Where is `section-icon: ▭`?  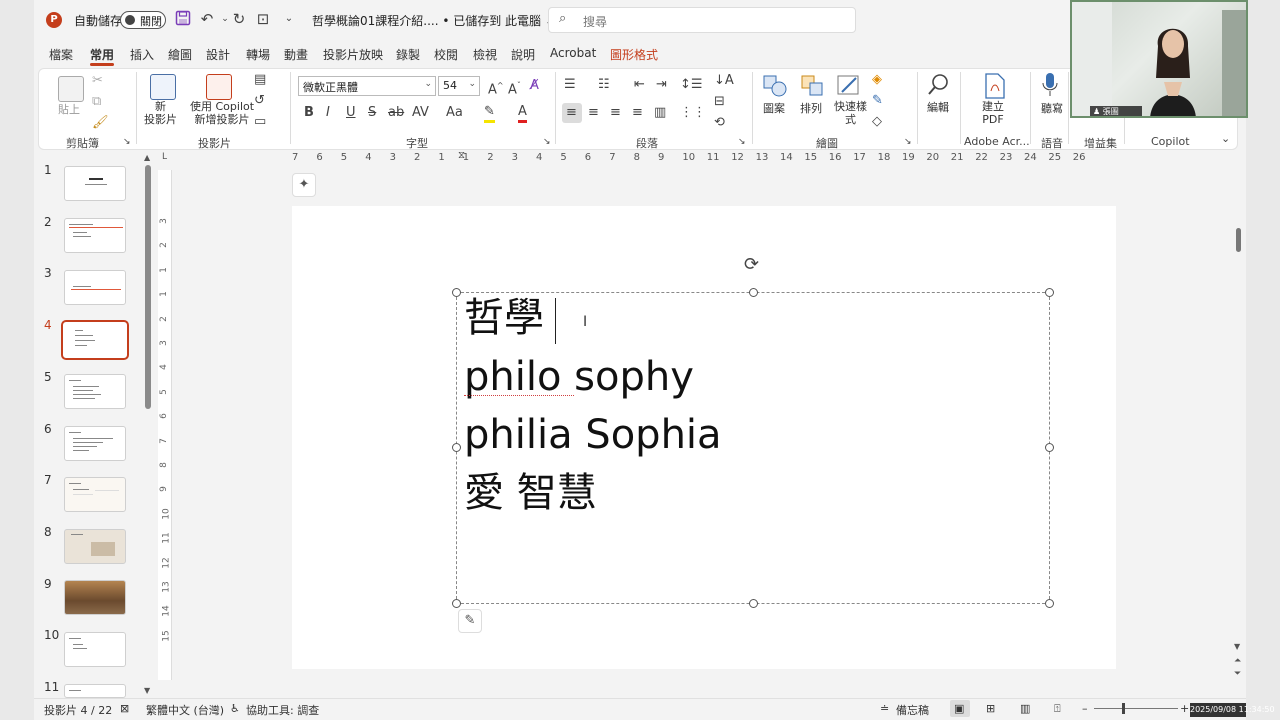 section-icon: ▭ is located at coordinates (260, 122).